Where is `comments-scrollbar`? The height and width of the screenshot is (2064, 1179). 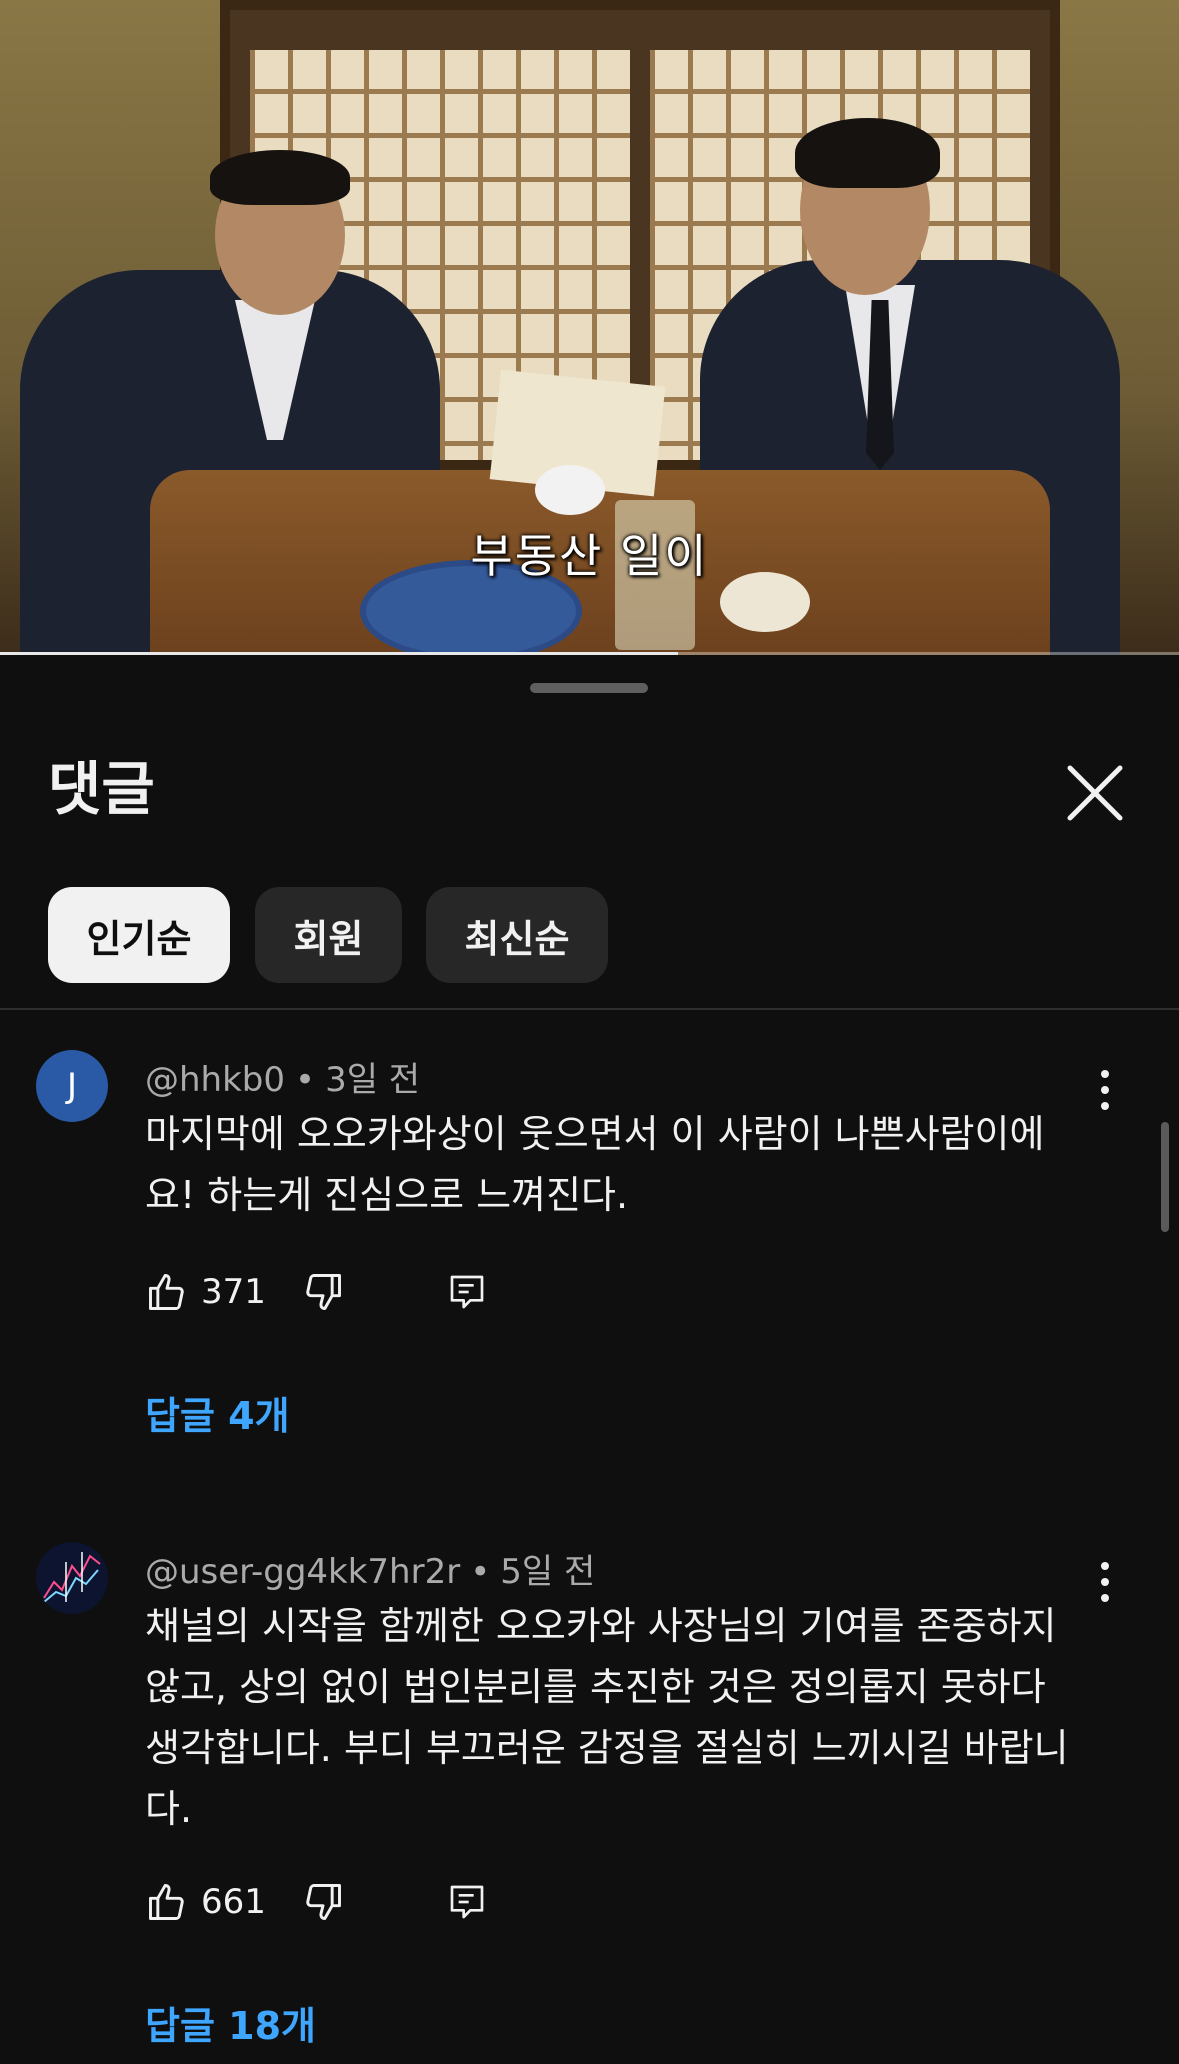 comments-scrollbar is located at coordinates (1165, 1177).